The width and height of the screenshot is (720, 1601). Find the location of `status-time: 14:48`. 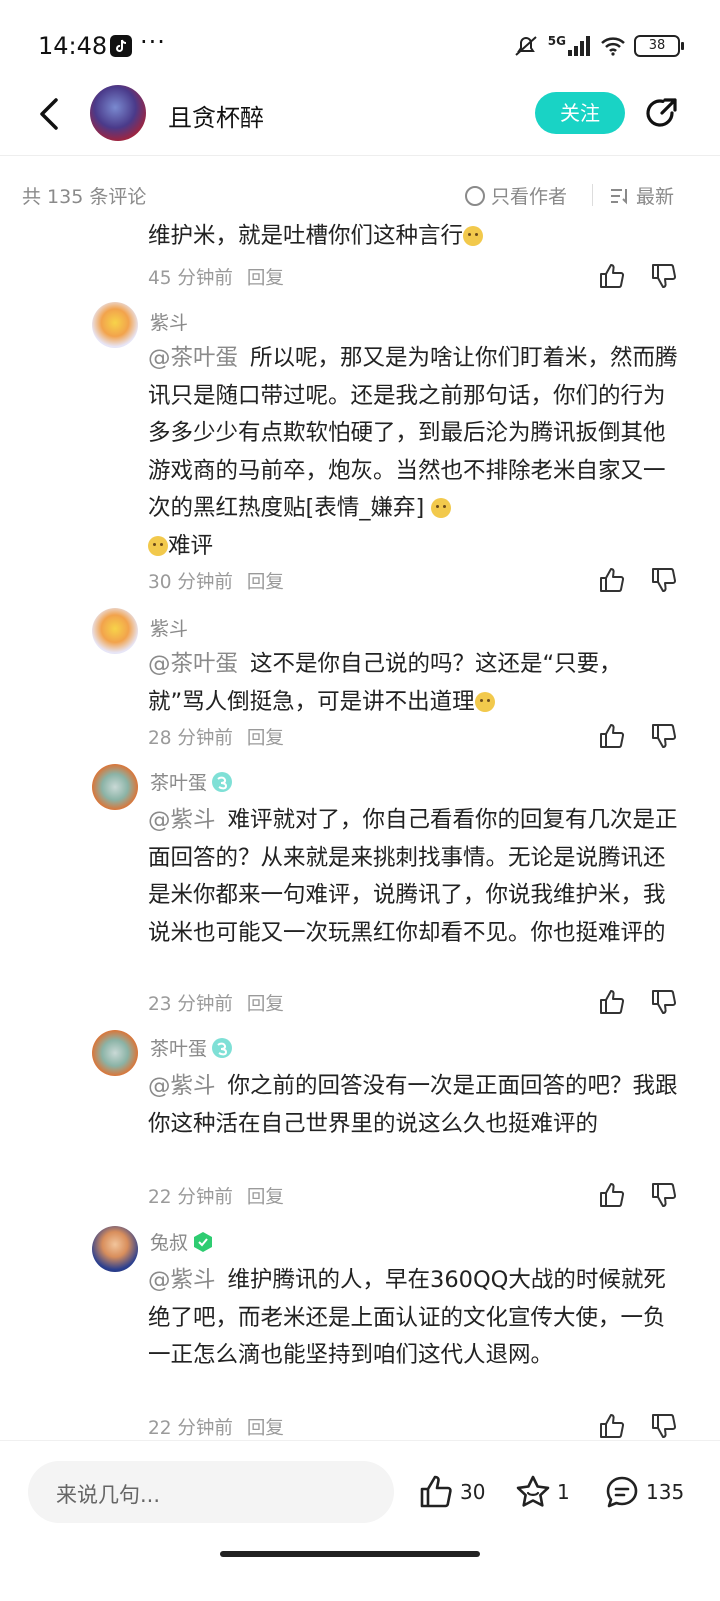

status-time: 14:48 is located at coordinates (73, 46).